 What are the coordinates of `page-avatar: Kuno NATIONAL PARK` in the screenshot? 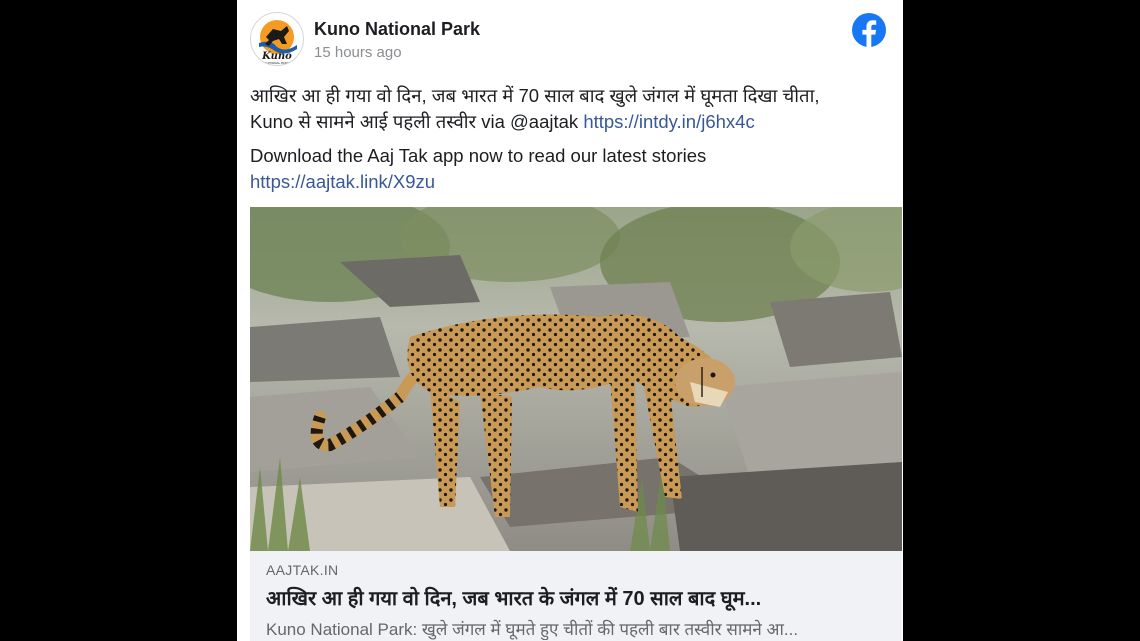 It's located at (277, 39).